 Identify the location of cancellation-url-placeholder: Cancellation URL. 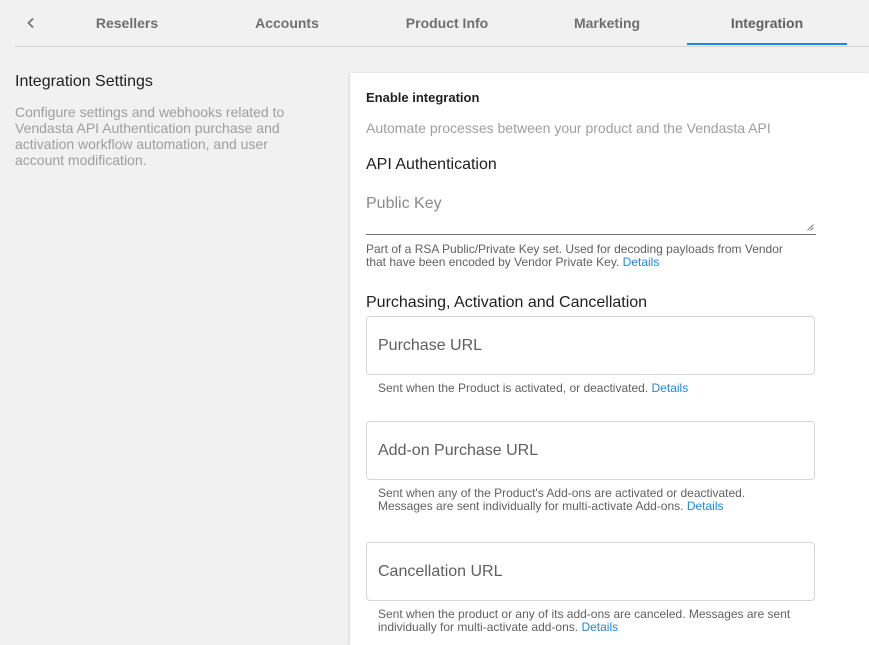
(440, 571).